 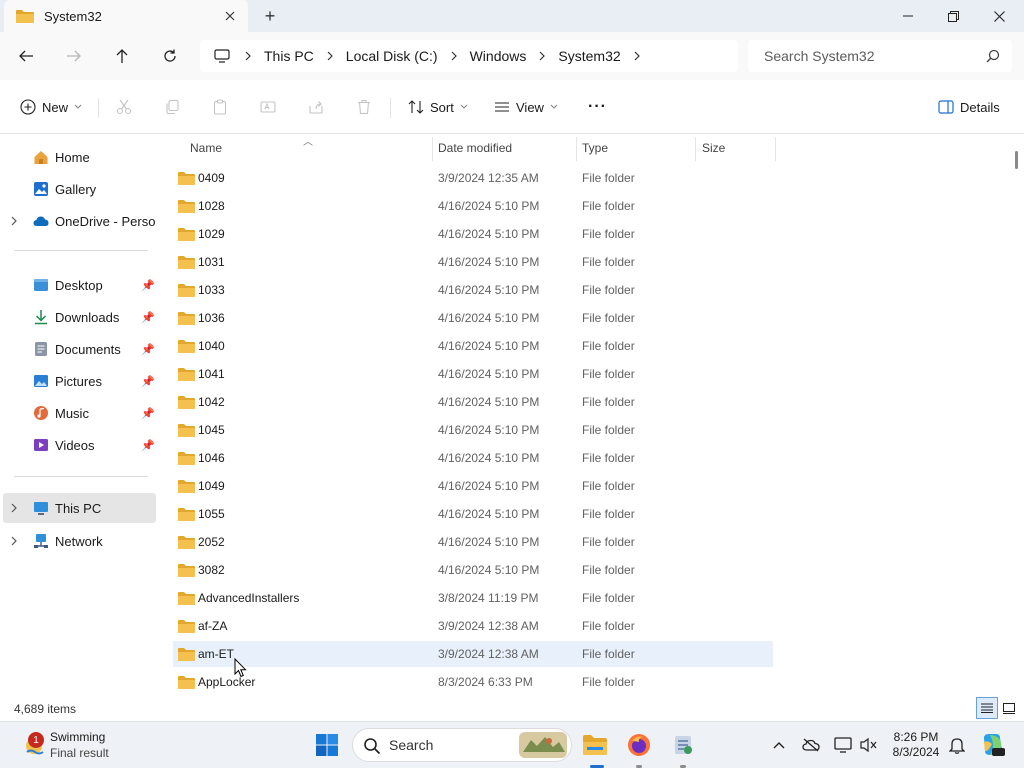 I want to click on file-row: 1036 4/16/2024 5:10 PM File folder, so click(x=473, y=318).